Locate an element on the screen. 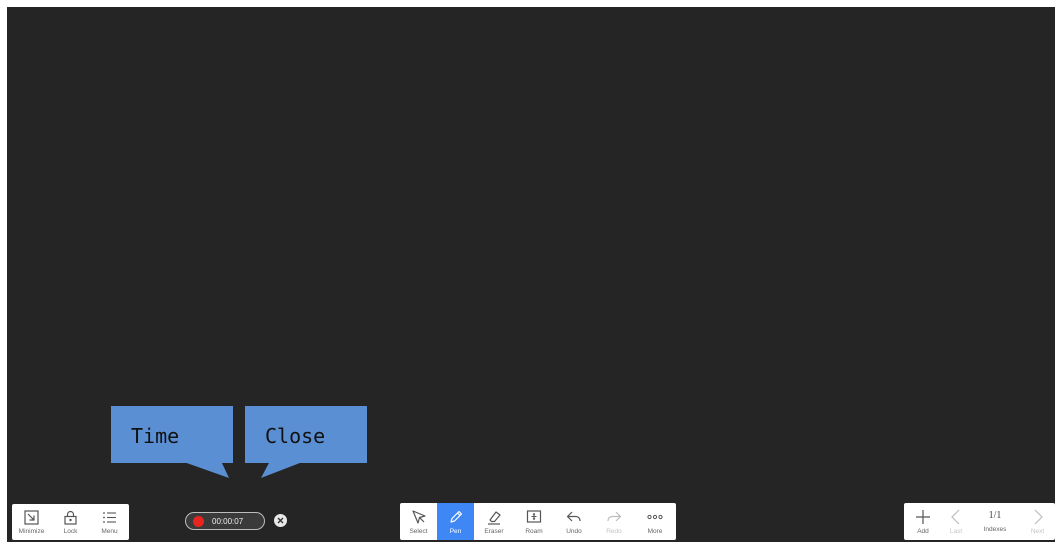 This screenshot has height=542, width=1057. roam-tool-button: Roam is located at coordinates (534, 521).